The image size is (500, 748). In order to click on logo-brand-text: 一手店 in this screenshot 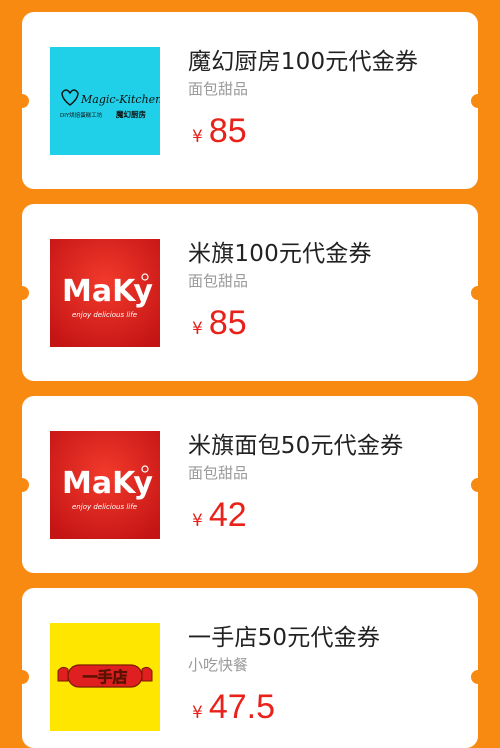, I will do `click(104, 677)`.